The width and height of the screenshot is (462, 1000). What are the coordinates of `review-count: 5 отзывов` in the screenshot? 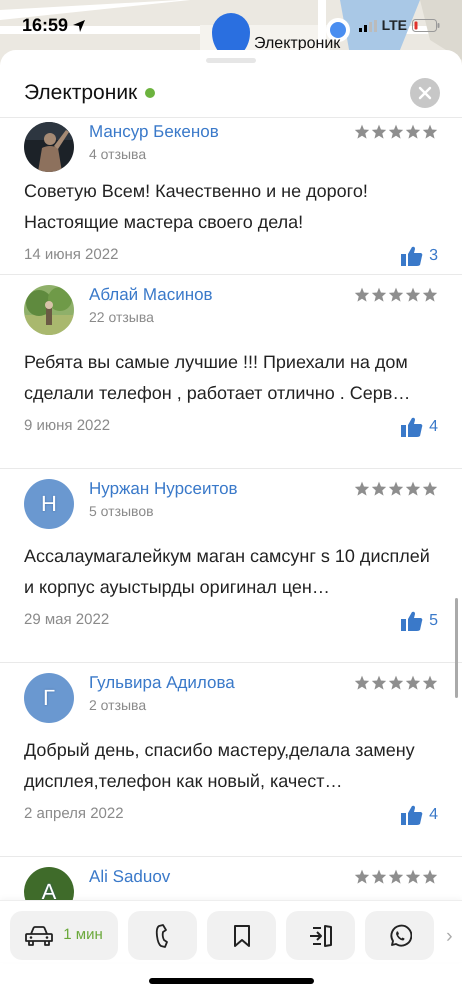 It's located at (122, 511).